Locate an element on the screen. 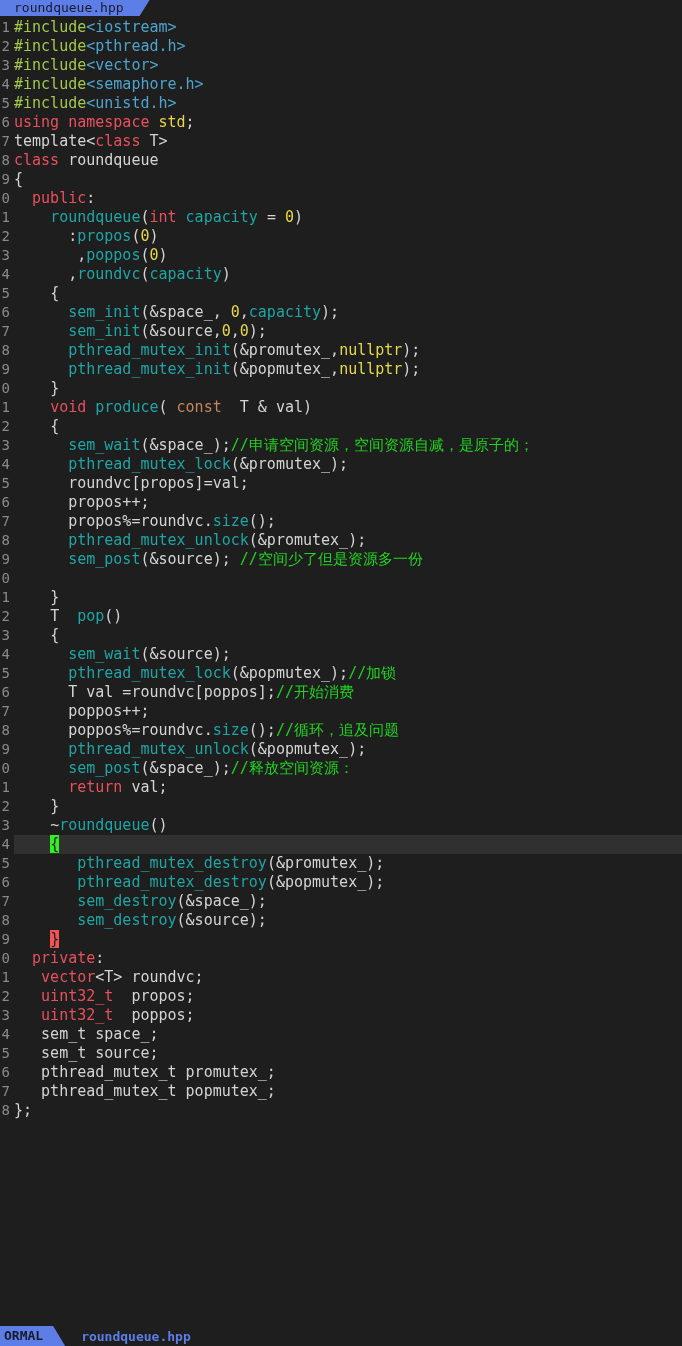 The width and height of the screenshot is (682, 1346). code-line: uint32_t poppos; is located at coordinates (118, 1015).